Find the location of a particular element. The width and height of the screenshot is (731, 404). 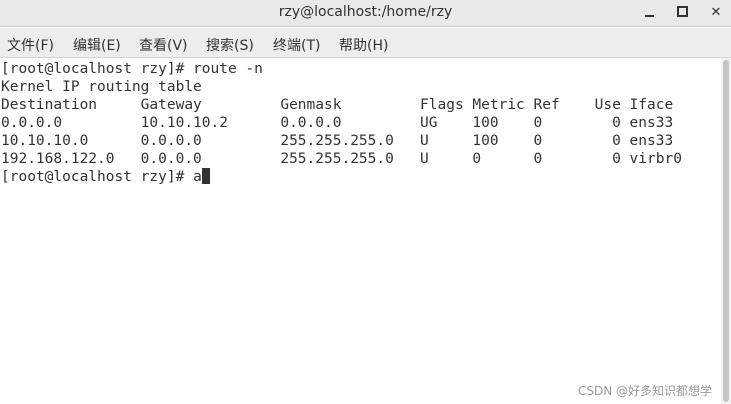

close-icon: ✕ is located at coordinates (716, 12).